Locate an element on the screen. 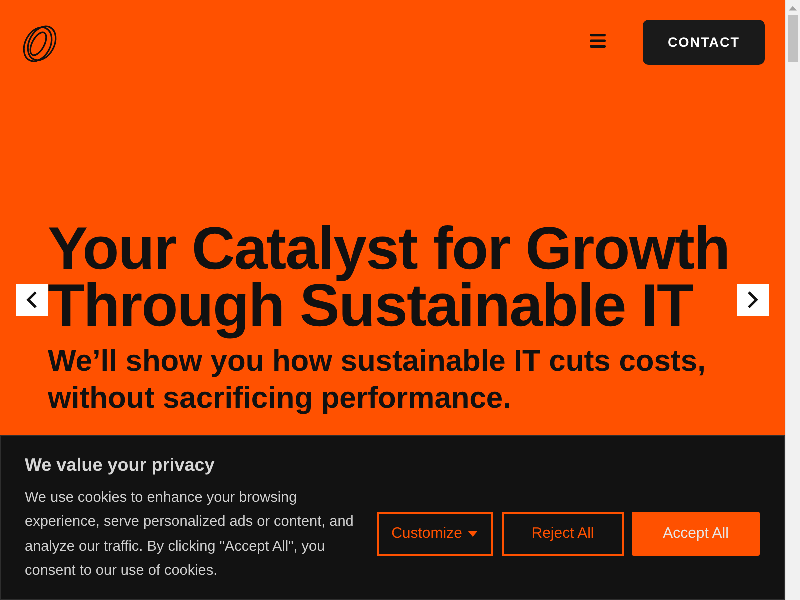 This screenshot has height=600, width=800. menu-icon is located at coordinates (598, 41).